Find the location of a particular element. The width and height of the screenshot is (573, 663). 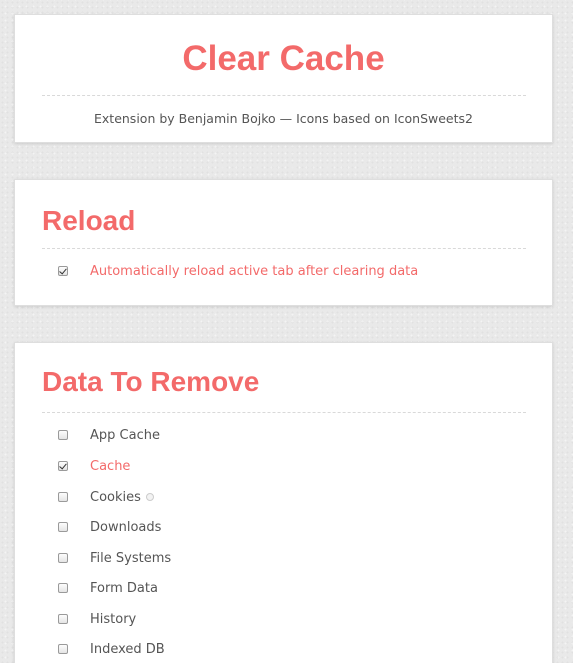

cookies-label: Cookies is located at coordinates (115, 497).